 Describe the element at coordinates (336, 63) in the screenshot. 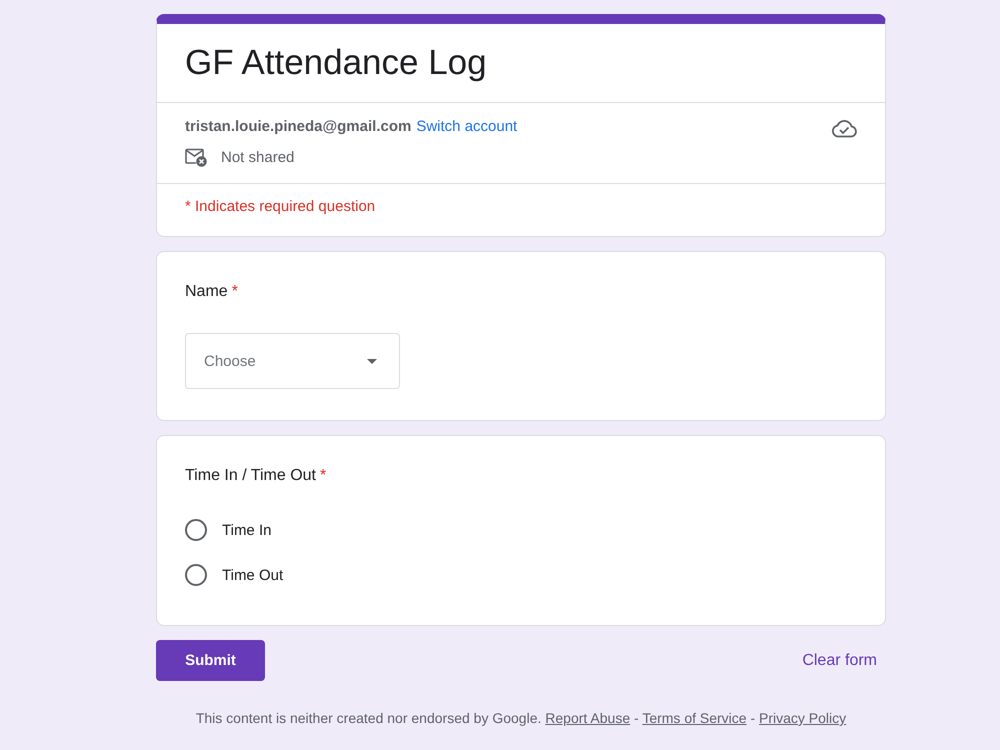

I see `form-title: GF Attendance Log` at that location.